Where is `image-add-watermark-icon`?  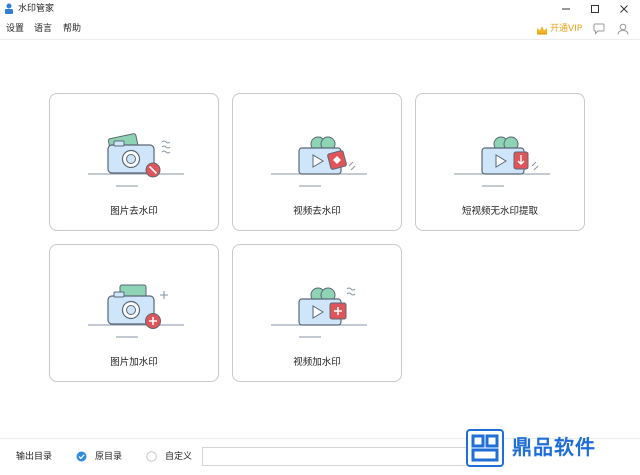
image-add-watermark-icon is located at coordinates (136, 311).